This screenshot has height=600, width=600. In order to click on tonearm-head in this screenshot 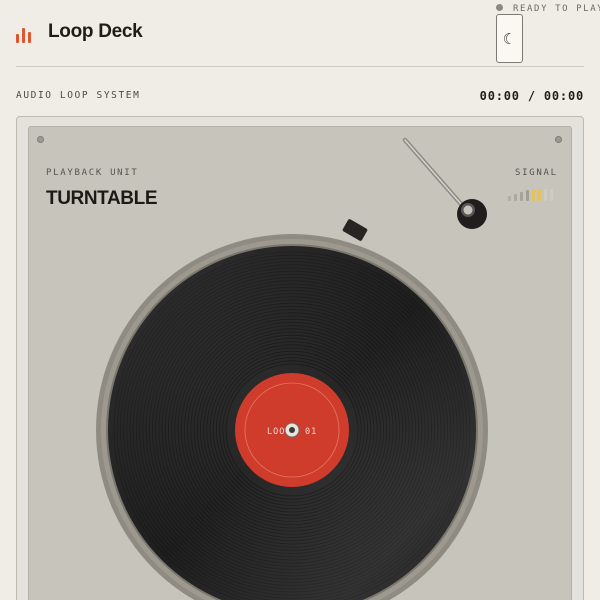, I will do `click(468, 210)`.